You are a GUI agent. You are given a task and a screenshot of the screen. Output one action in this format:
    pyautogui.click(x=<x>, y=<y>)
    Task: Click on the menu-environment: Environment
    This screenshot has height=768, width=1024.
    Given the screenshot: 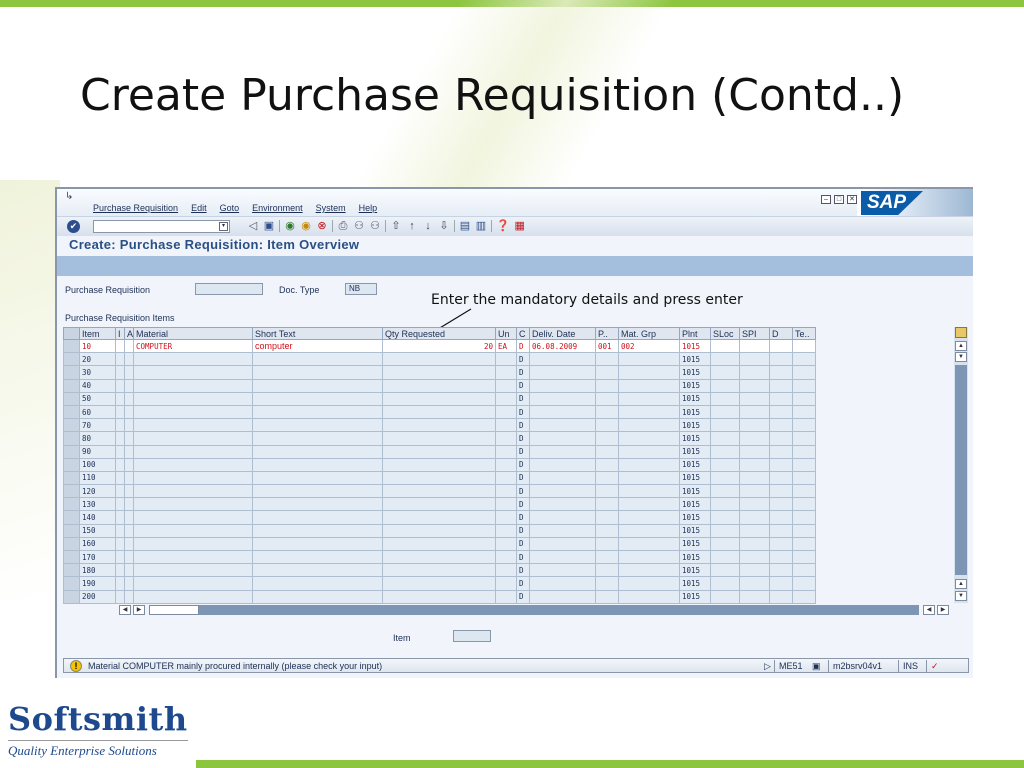 What is the action you would take?
    pyautogui.click(x=277, y=208)
    